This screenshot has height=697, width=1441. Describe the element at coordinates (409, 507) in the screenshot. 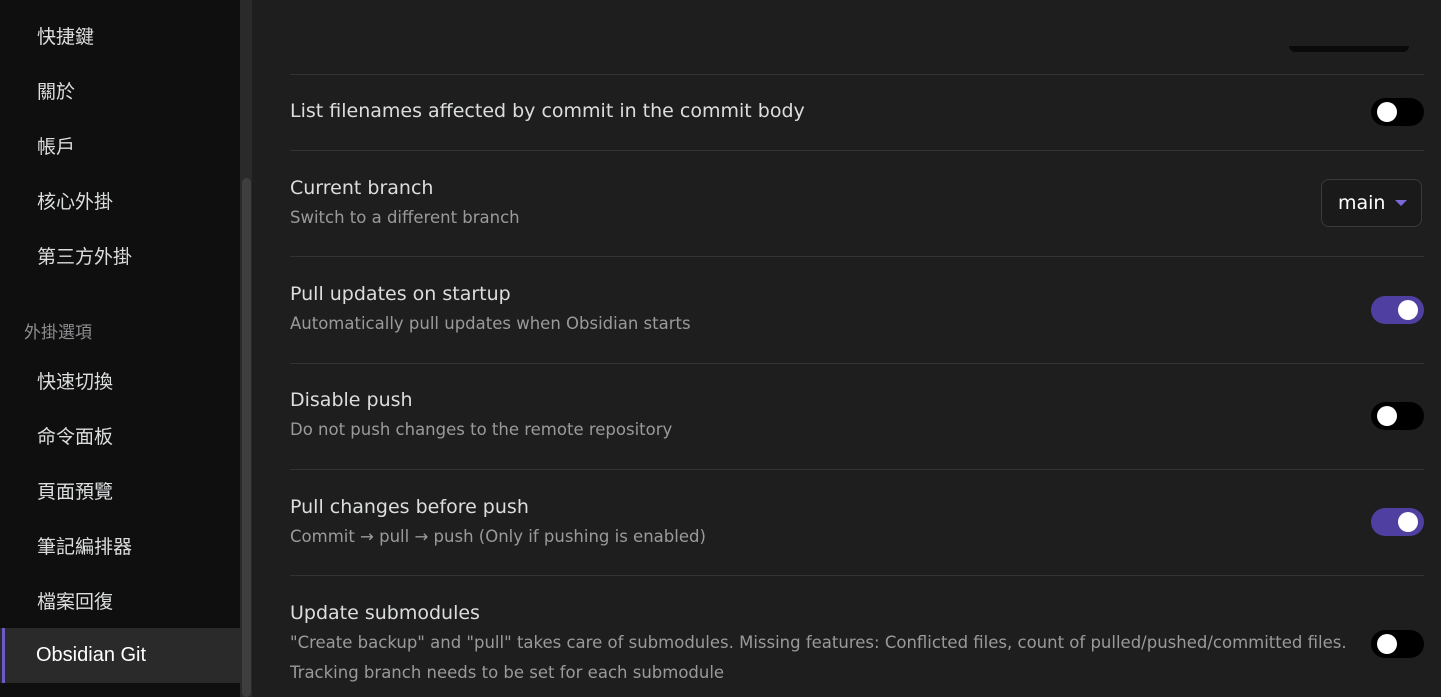

I see `setting-name-pull-before-push: Pull changes before push` at that location.